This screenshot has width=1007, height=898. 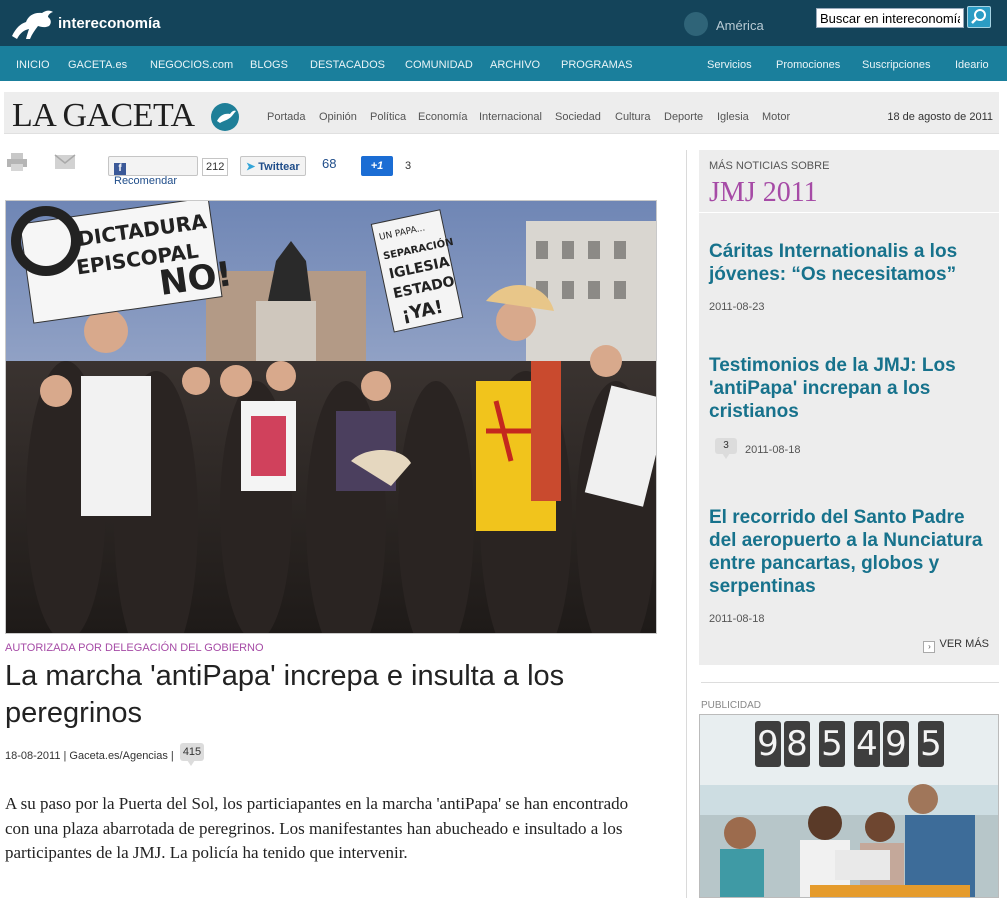 What do you see at coordinates (896, 65) in the screenshot?
I see `nav-item-suscripciones: Suscripciones` at bounding box center [896, 65].